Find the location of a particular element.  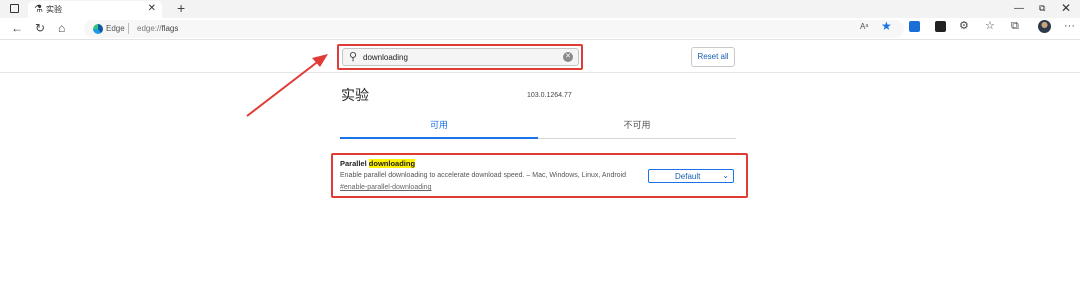

address-brand: Edge is located at coordinates (115, 28).